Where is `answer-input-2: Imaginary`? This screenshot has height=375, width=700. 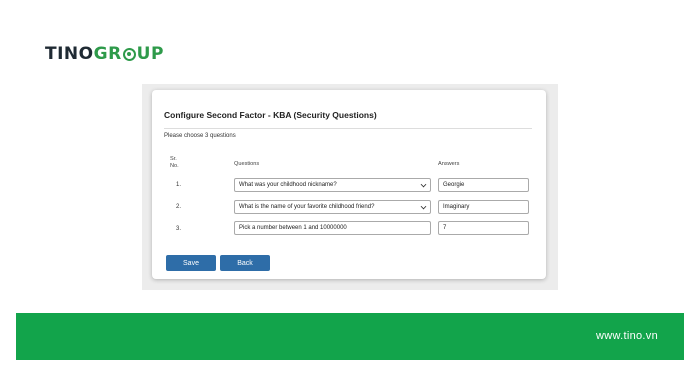 answer-input-2: Imaginary is located at coordinates (483, 207).